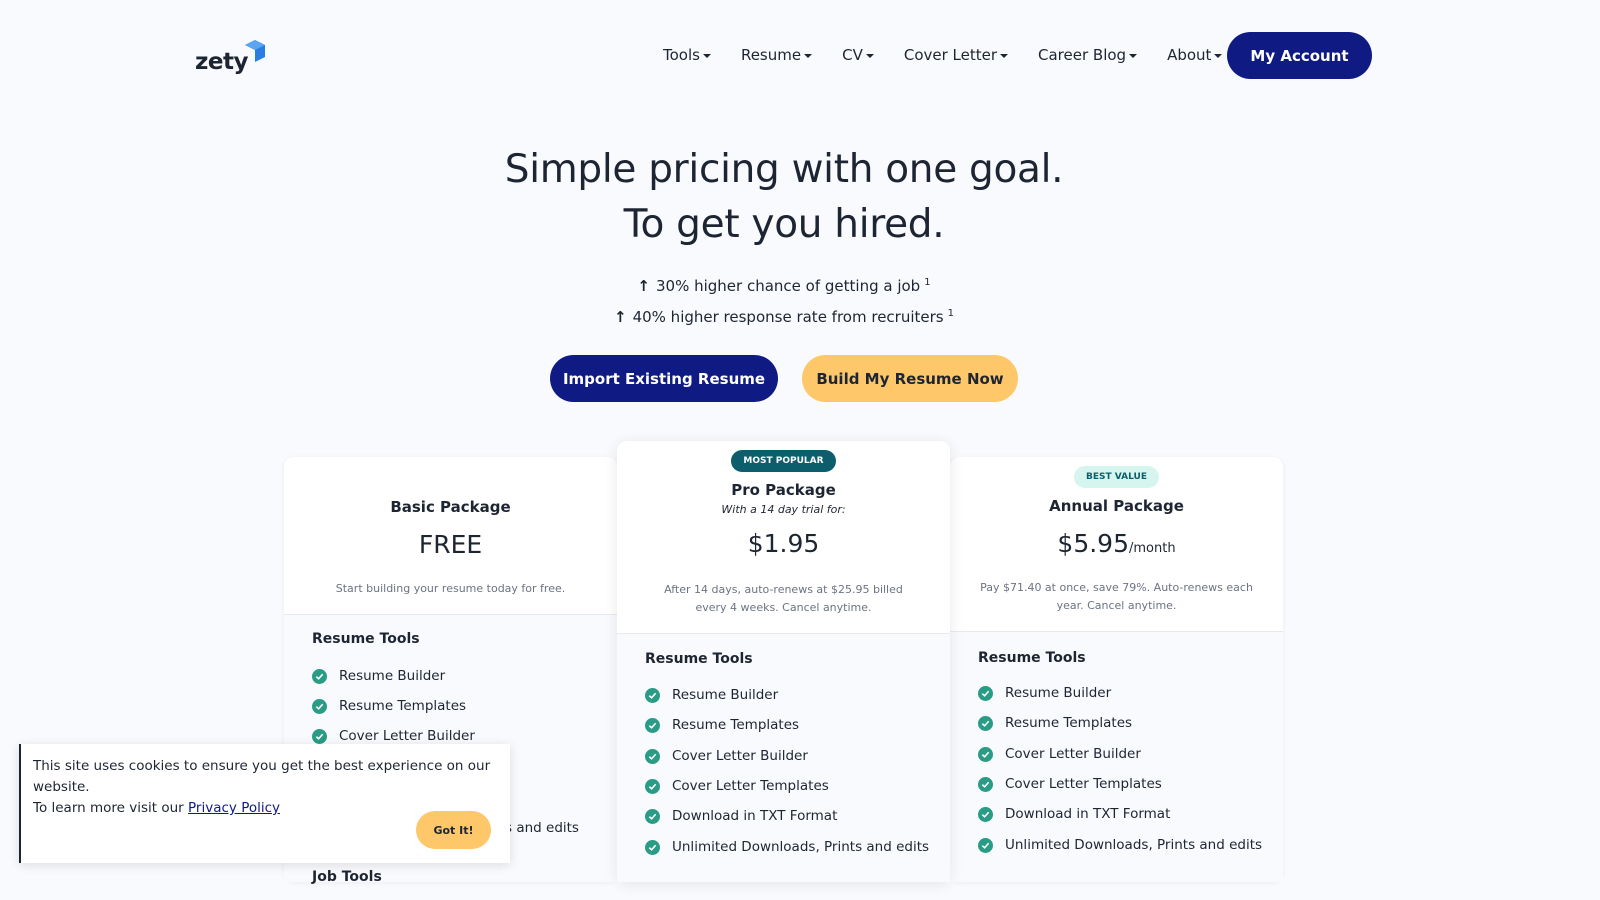  What do you see at coordinates (1093, 543) in the screenshot?
I see `package-price: $5.95` at bounding box center [1093, 543].